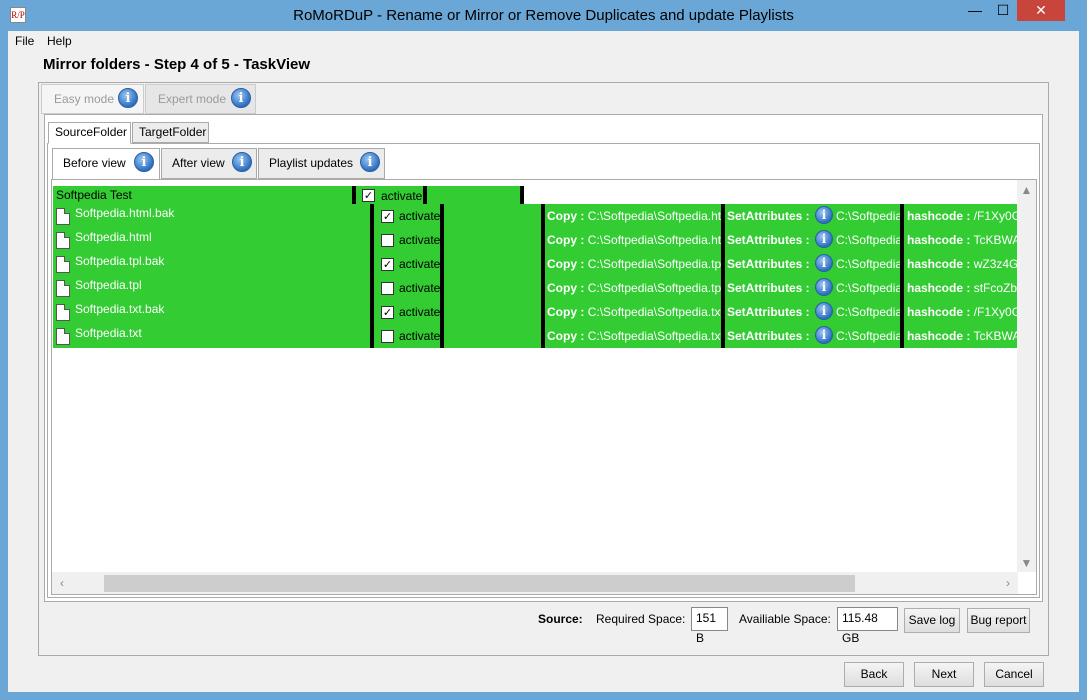  Describe the element at coordinates (1026, 563) in the screenshot. I see `scroll-down-icon: ▼` at that location.